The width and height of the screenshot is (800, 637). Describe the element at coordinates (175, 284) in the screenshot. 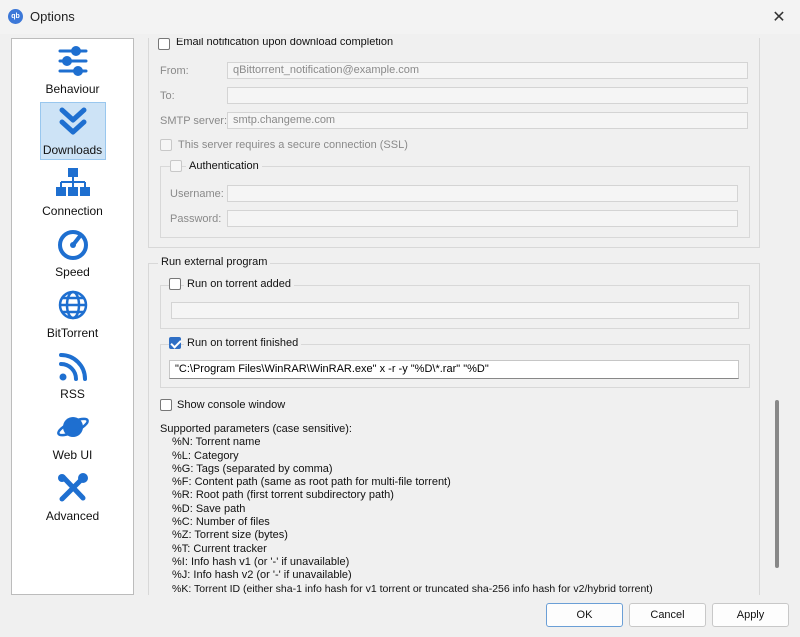

I see `run-on-torrent-added-checkbox` at that location.